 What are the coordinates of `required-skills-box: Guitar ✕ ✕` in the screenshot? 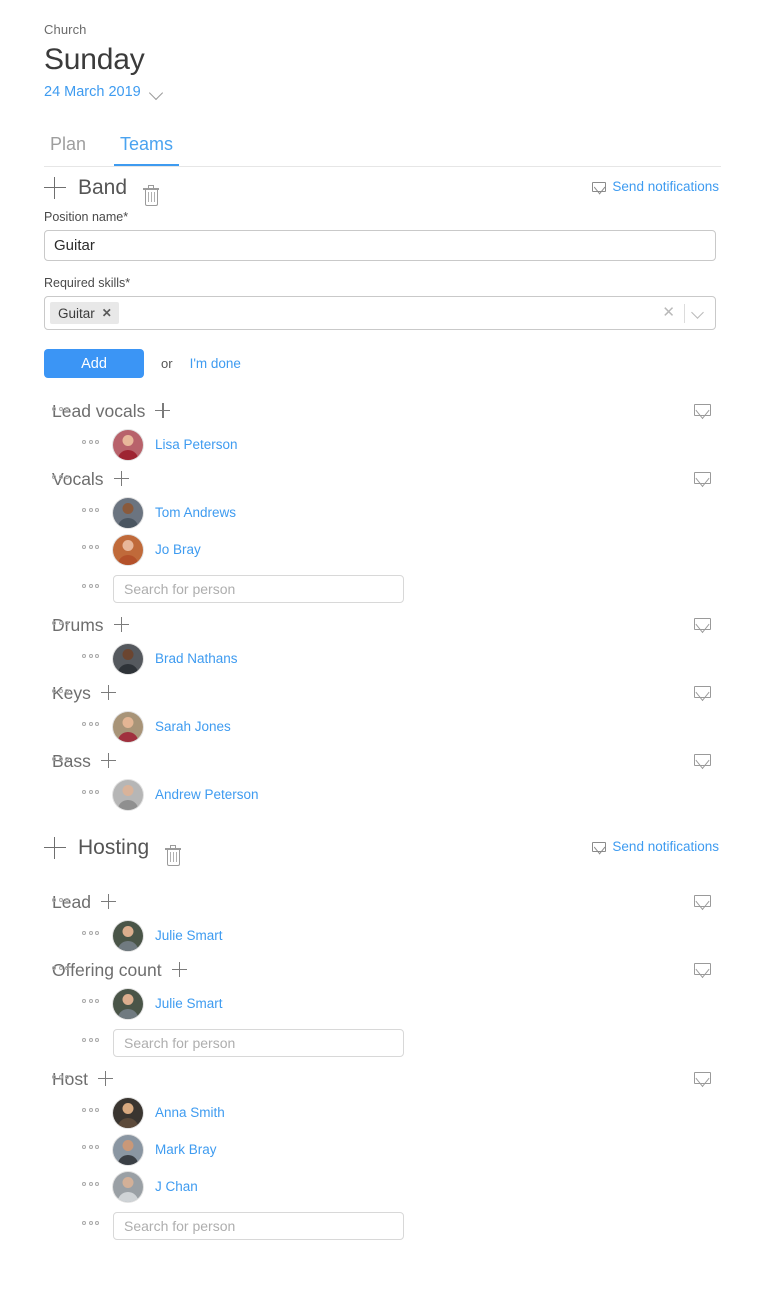 It's located at (380, 313).